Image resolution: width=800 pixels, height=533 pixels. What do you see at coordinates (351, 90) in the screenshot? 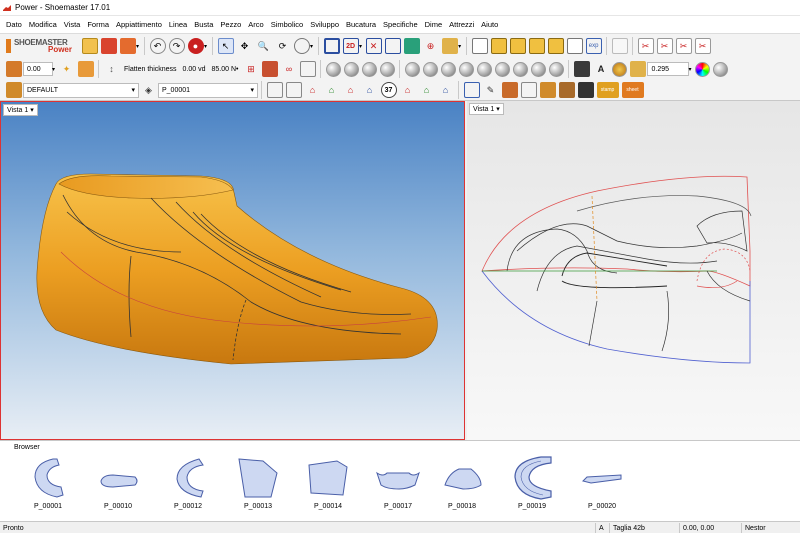
I see `piece-tool-icon-5: ⌂` at bounding box center [351, 90].